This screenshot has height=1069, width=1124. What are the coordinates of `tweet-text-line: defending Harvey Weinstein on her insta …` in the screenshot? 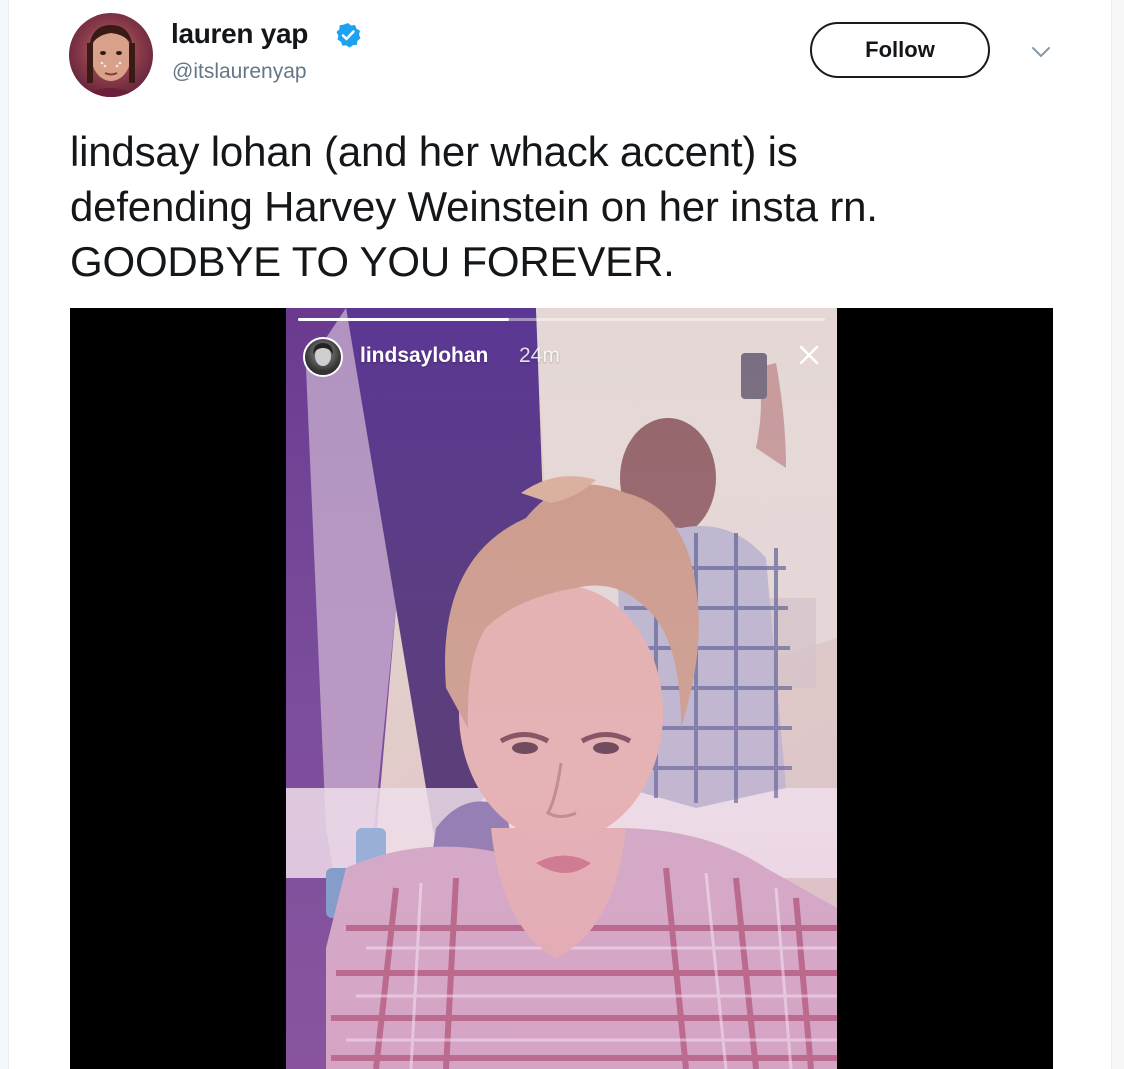 It's located at (474, 206).